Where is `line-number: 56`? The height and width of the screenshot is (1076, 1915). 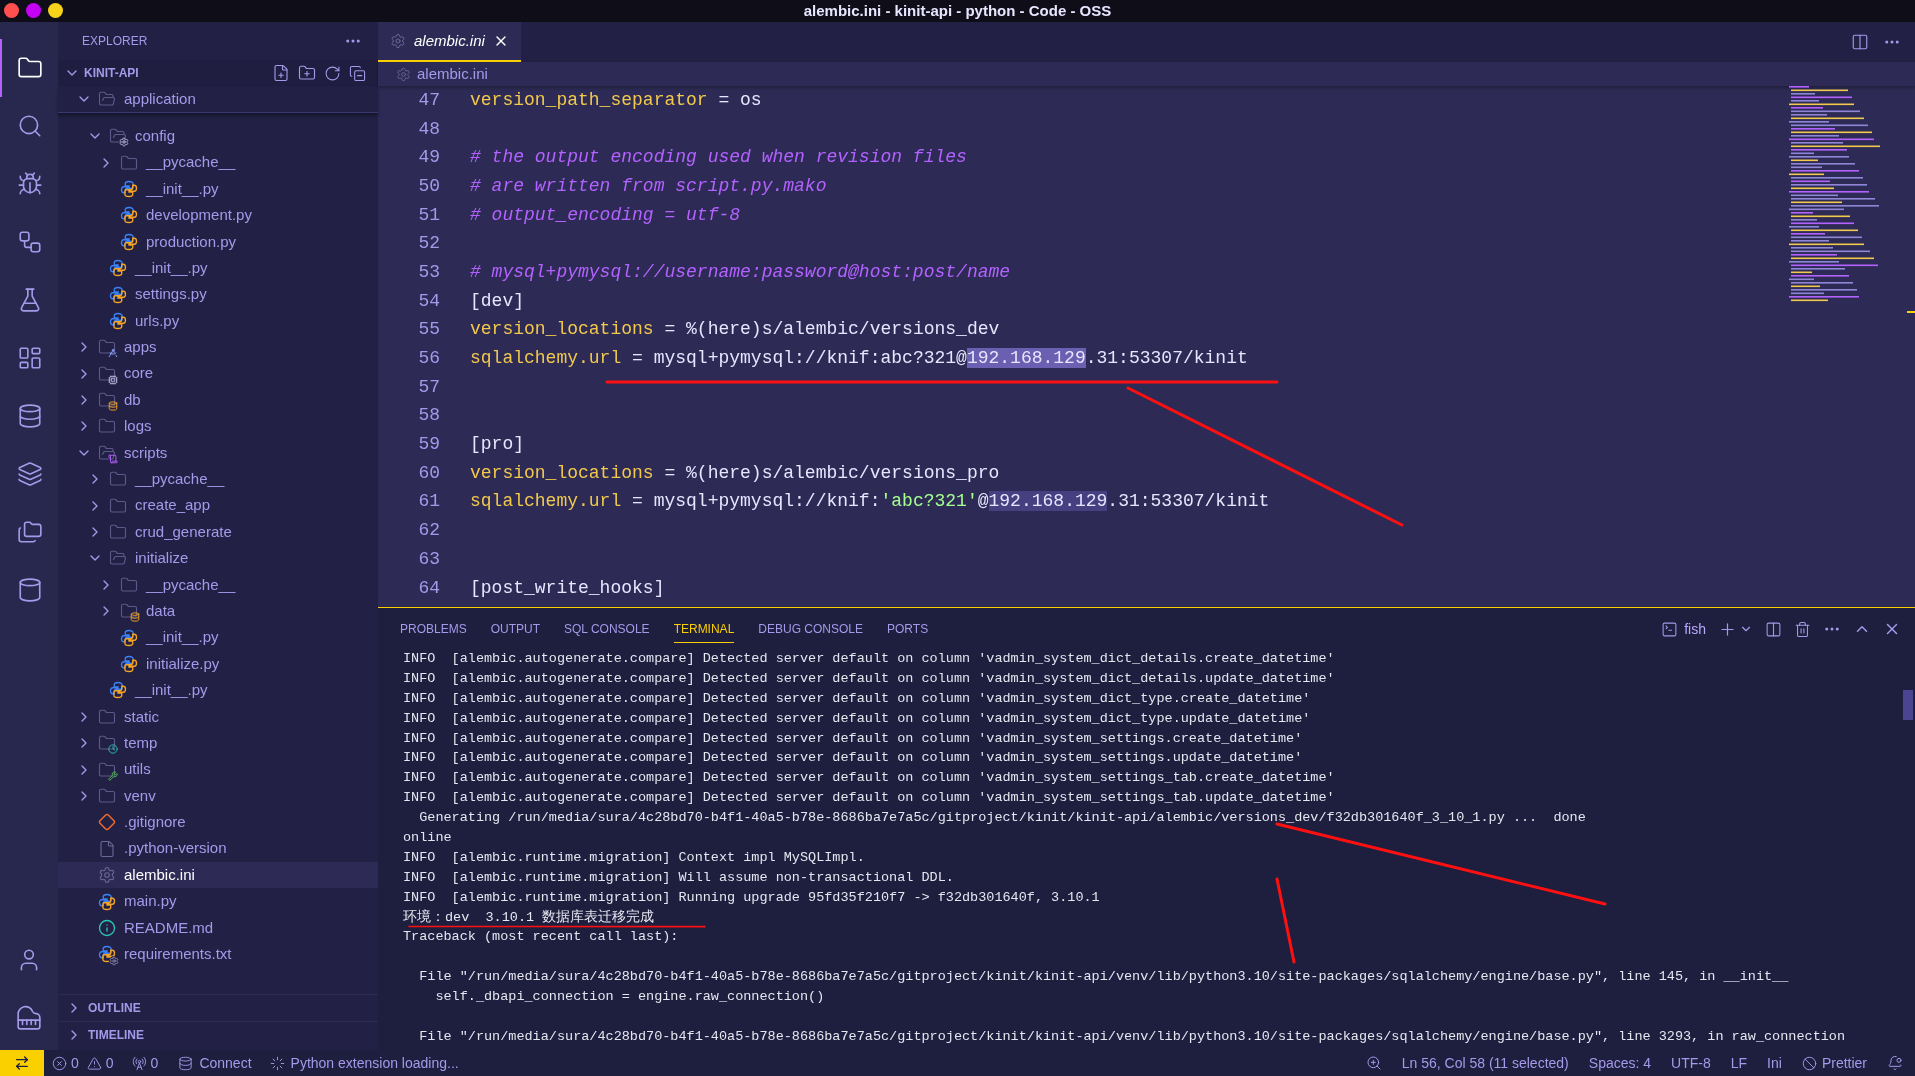
line-number: 56 is located at coordinates (428, 359).